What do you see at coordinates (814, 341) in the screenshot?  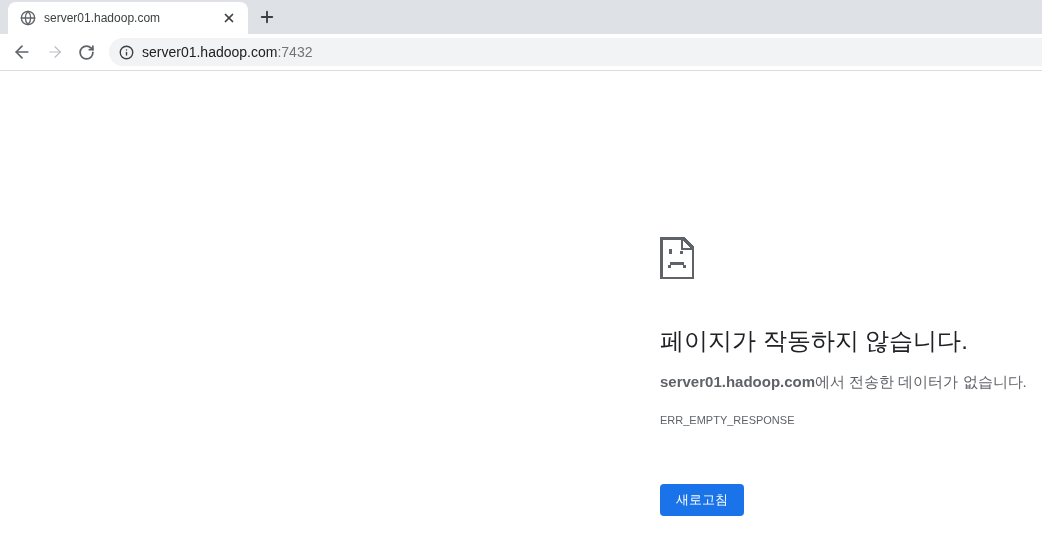 I see `error-heading: 페이지가 작동하지 않습니다.` at bounding box center [814, 341].